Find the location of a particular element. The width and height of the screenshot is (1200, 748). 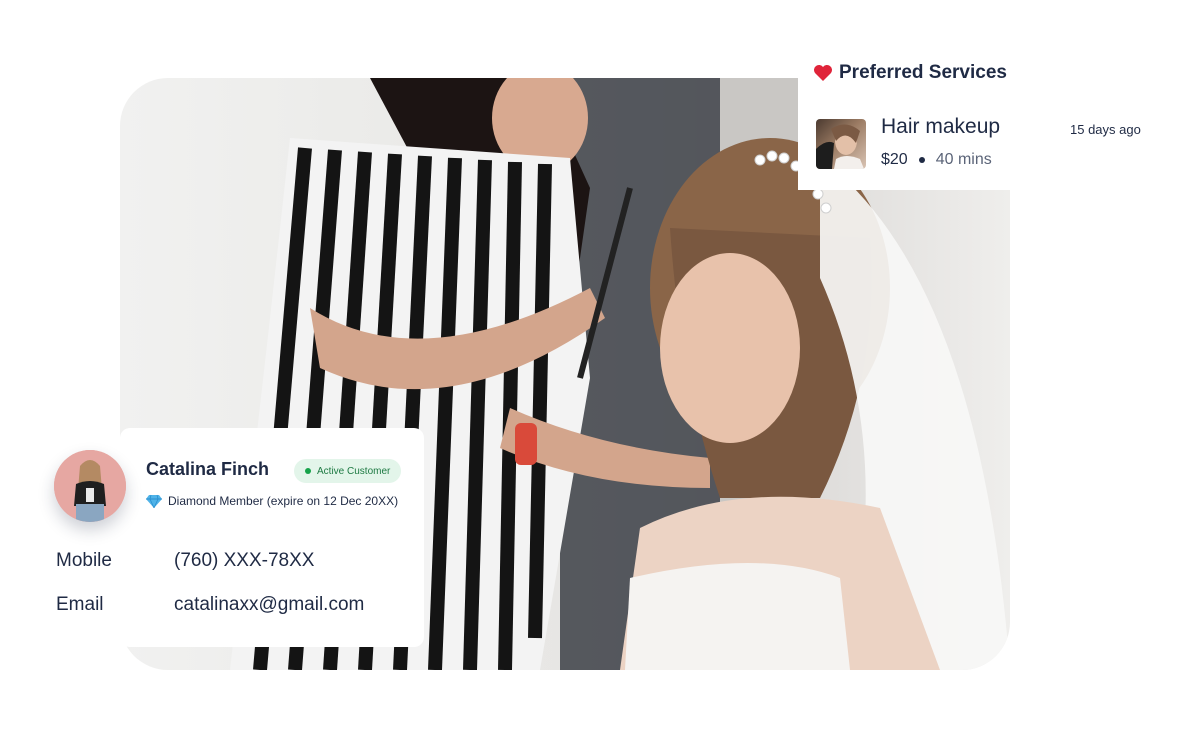

membership-info: Diamond Member (expire on 12 Dec 20XX) is located at coordinates (272, 501).